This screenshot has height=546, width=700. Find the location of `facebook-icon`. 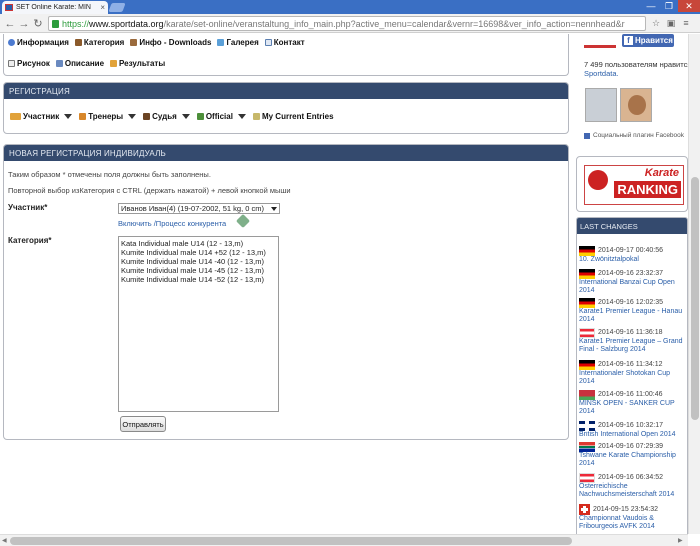

facebook-icon is located at coordinates (587, 135).